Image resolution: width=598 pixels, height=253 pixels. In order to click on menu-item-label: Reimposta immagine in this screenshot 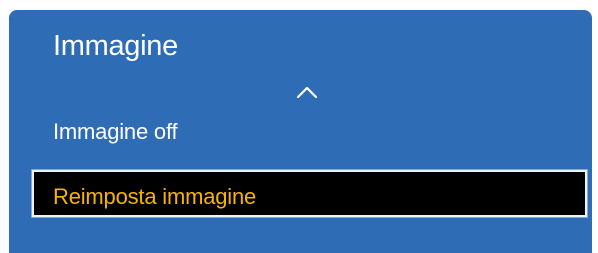, I will do `click(155, 196)`.